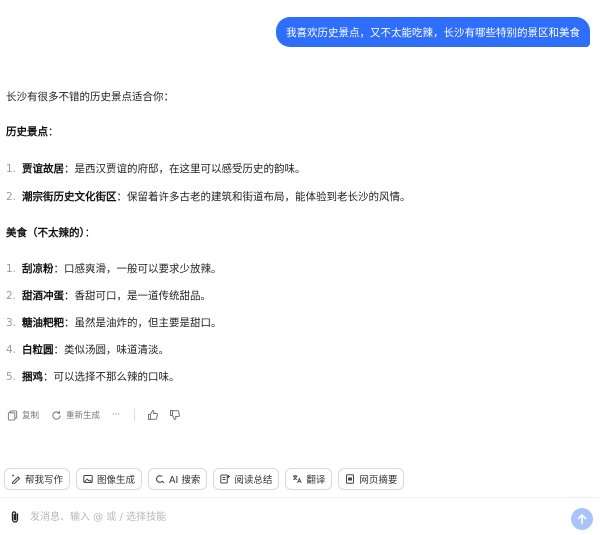  I want to click on more-button: ···, so click(116, 415).